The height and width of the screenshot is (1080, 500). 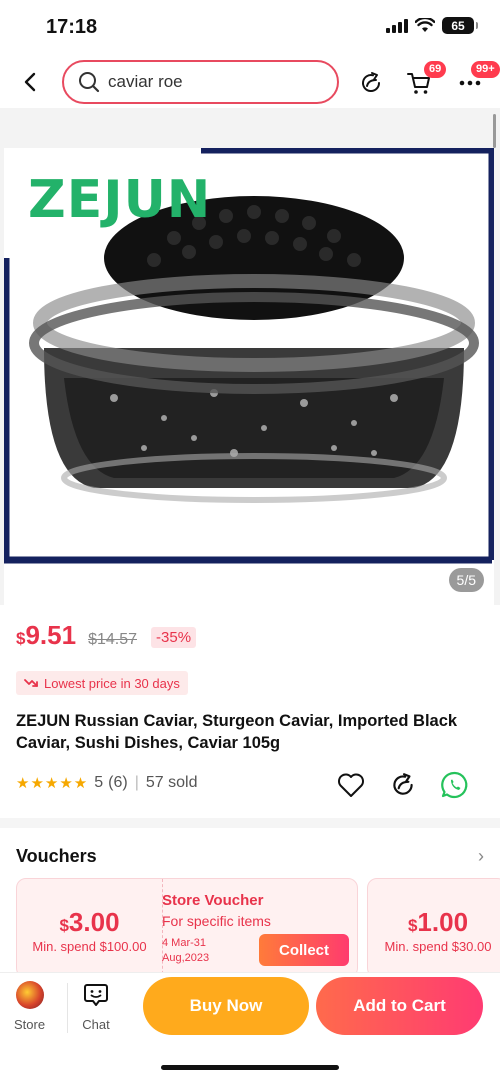 What do you see at coordinates (494, 131) in the screenshot?
I see `gallery-scroll-thumb` at bounding box center [494, 131].